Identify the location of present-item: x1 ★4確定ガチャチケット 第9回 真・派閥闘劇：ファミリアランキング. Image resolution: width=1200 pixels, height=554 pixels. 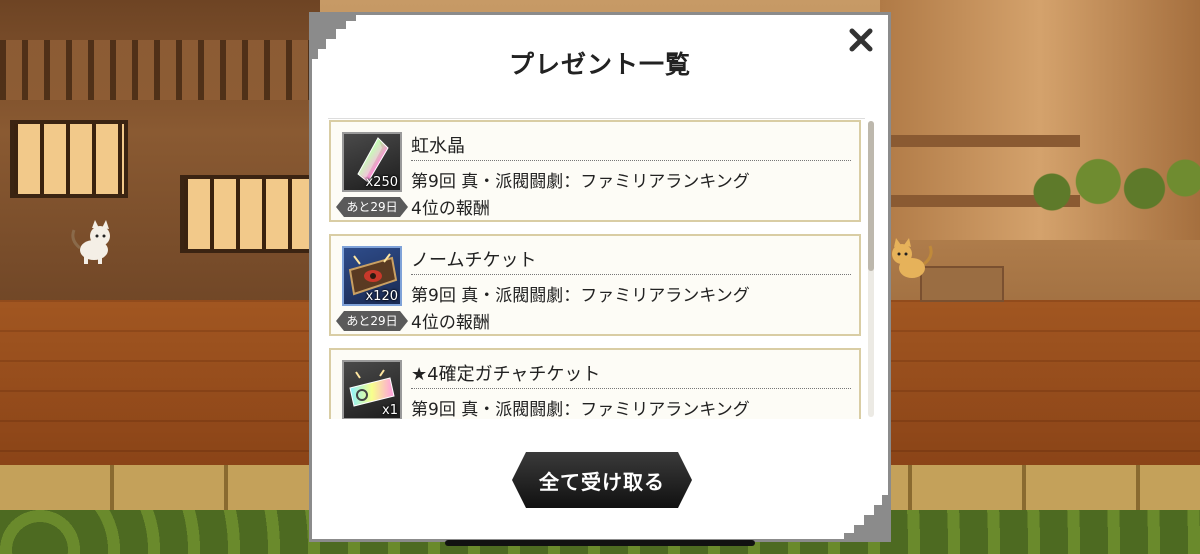
(595, 383).